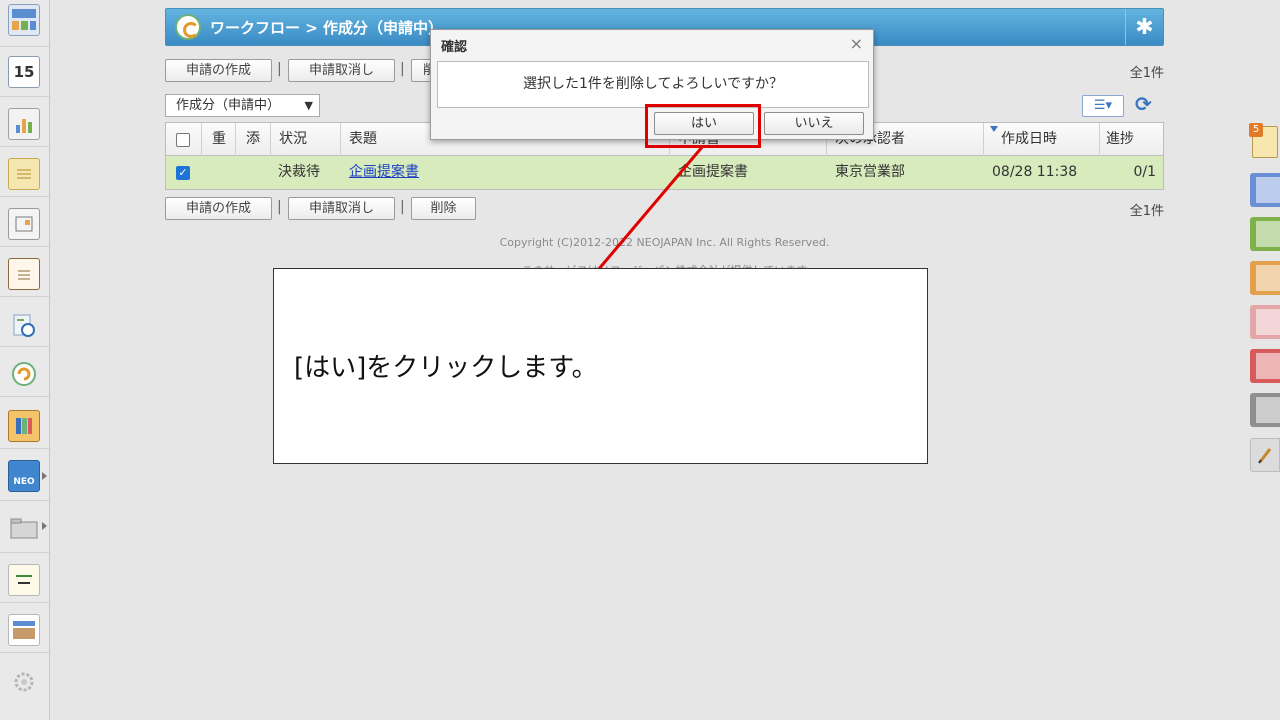  I want to click on right-dock: 5, so click(1260, 300).